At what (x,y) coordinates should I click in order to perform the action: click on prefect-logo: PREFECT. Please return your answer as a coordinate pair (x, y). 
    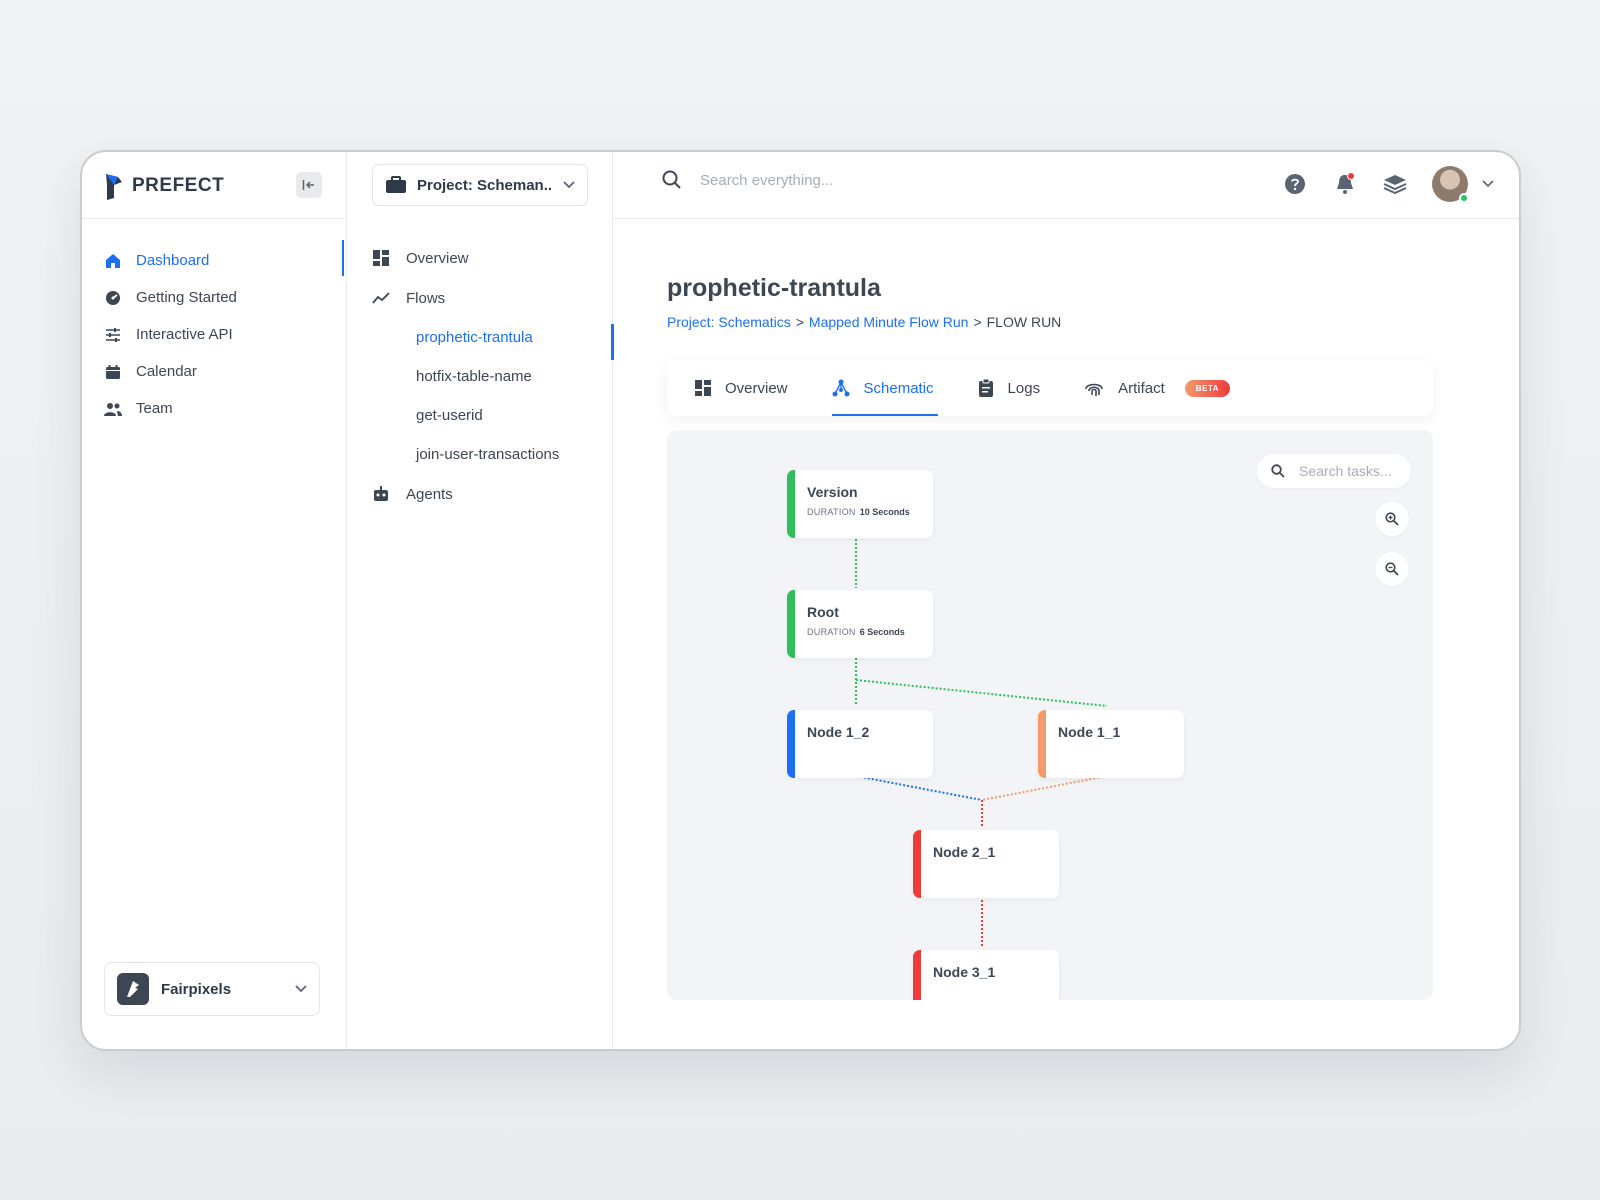
    Looking at the image, I should click on (164, 186).